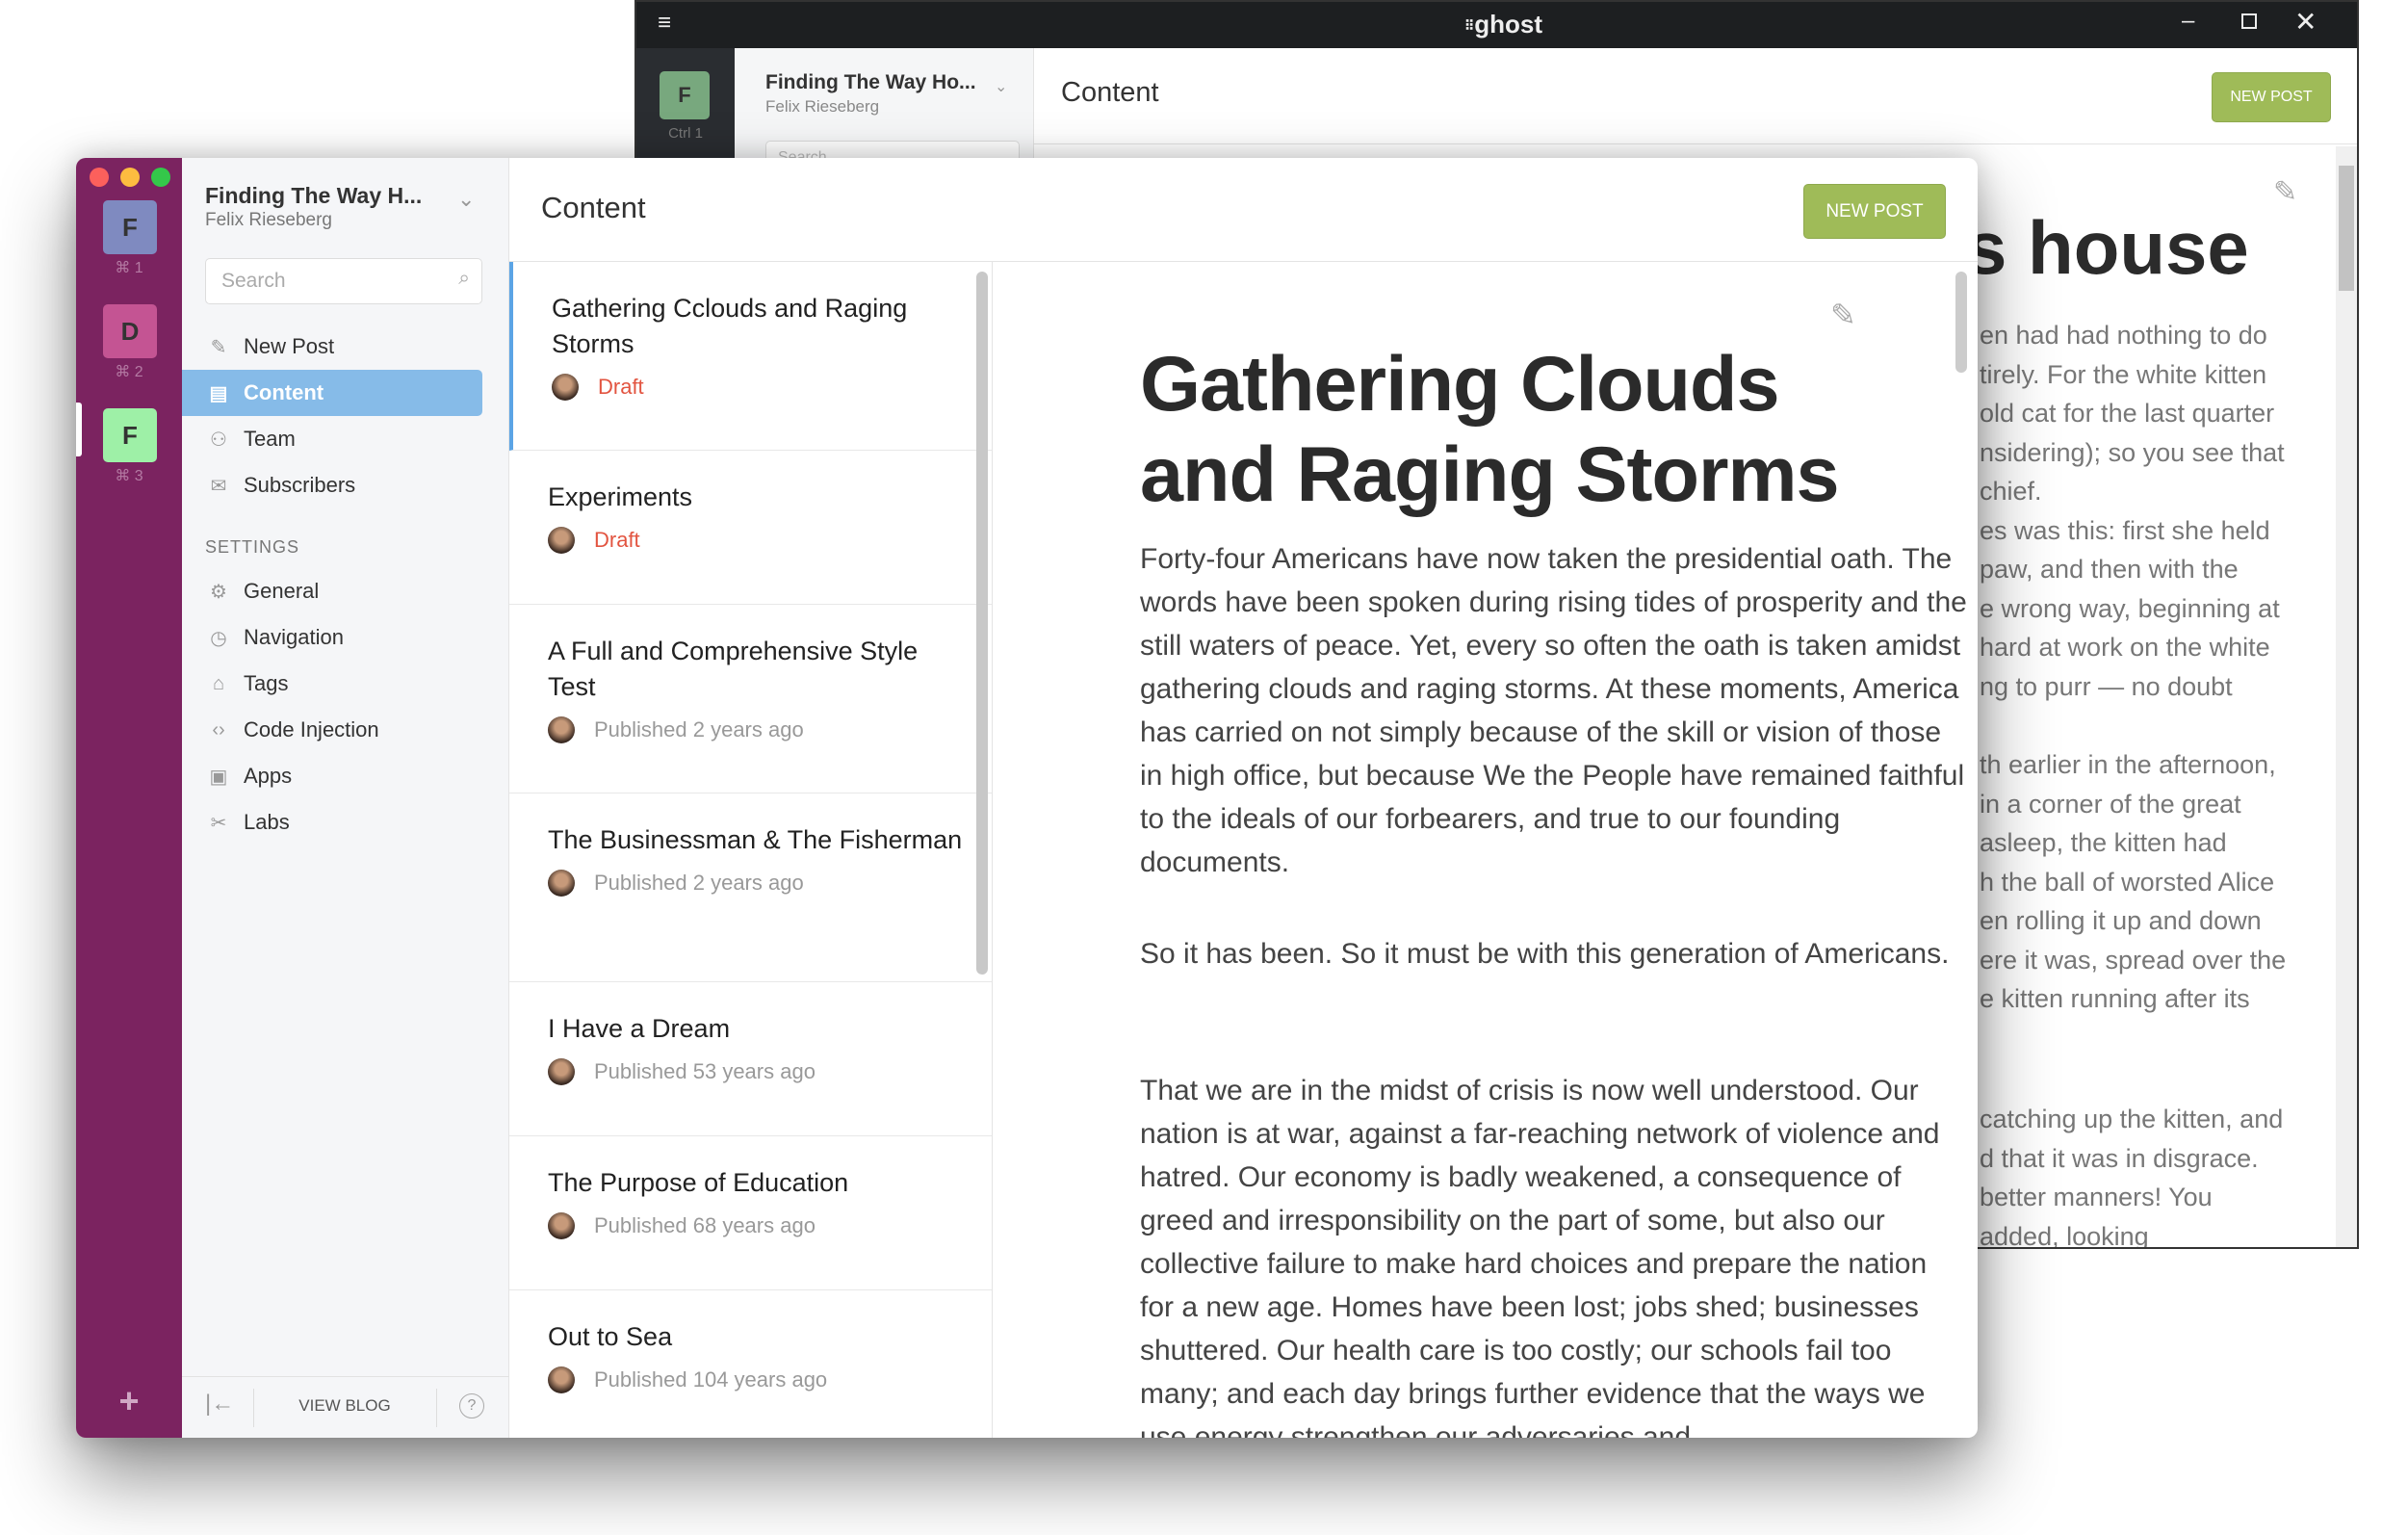 This screenshot has height=1535, width=2408. What do you see at coordinates (332, 393) in the screenshot?
I see `sidebar-item-content: ▤ Content` at bounding box center [332, 393].